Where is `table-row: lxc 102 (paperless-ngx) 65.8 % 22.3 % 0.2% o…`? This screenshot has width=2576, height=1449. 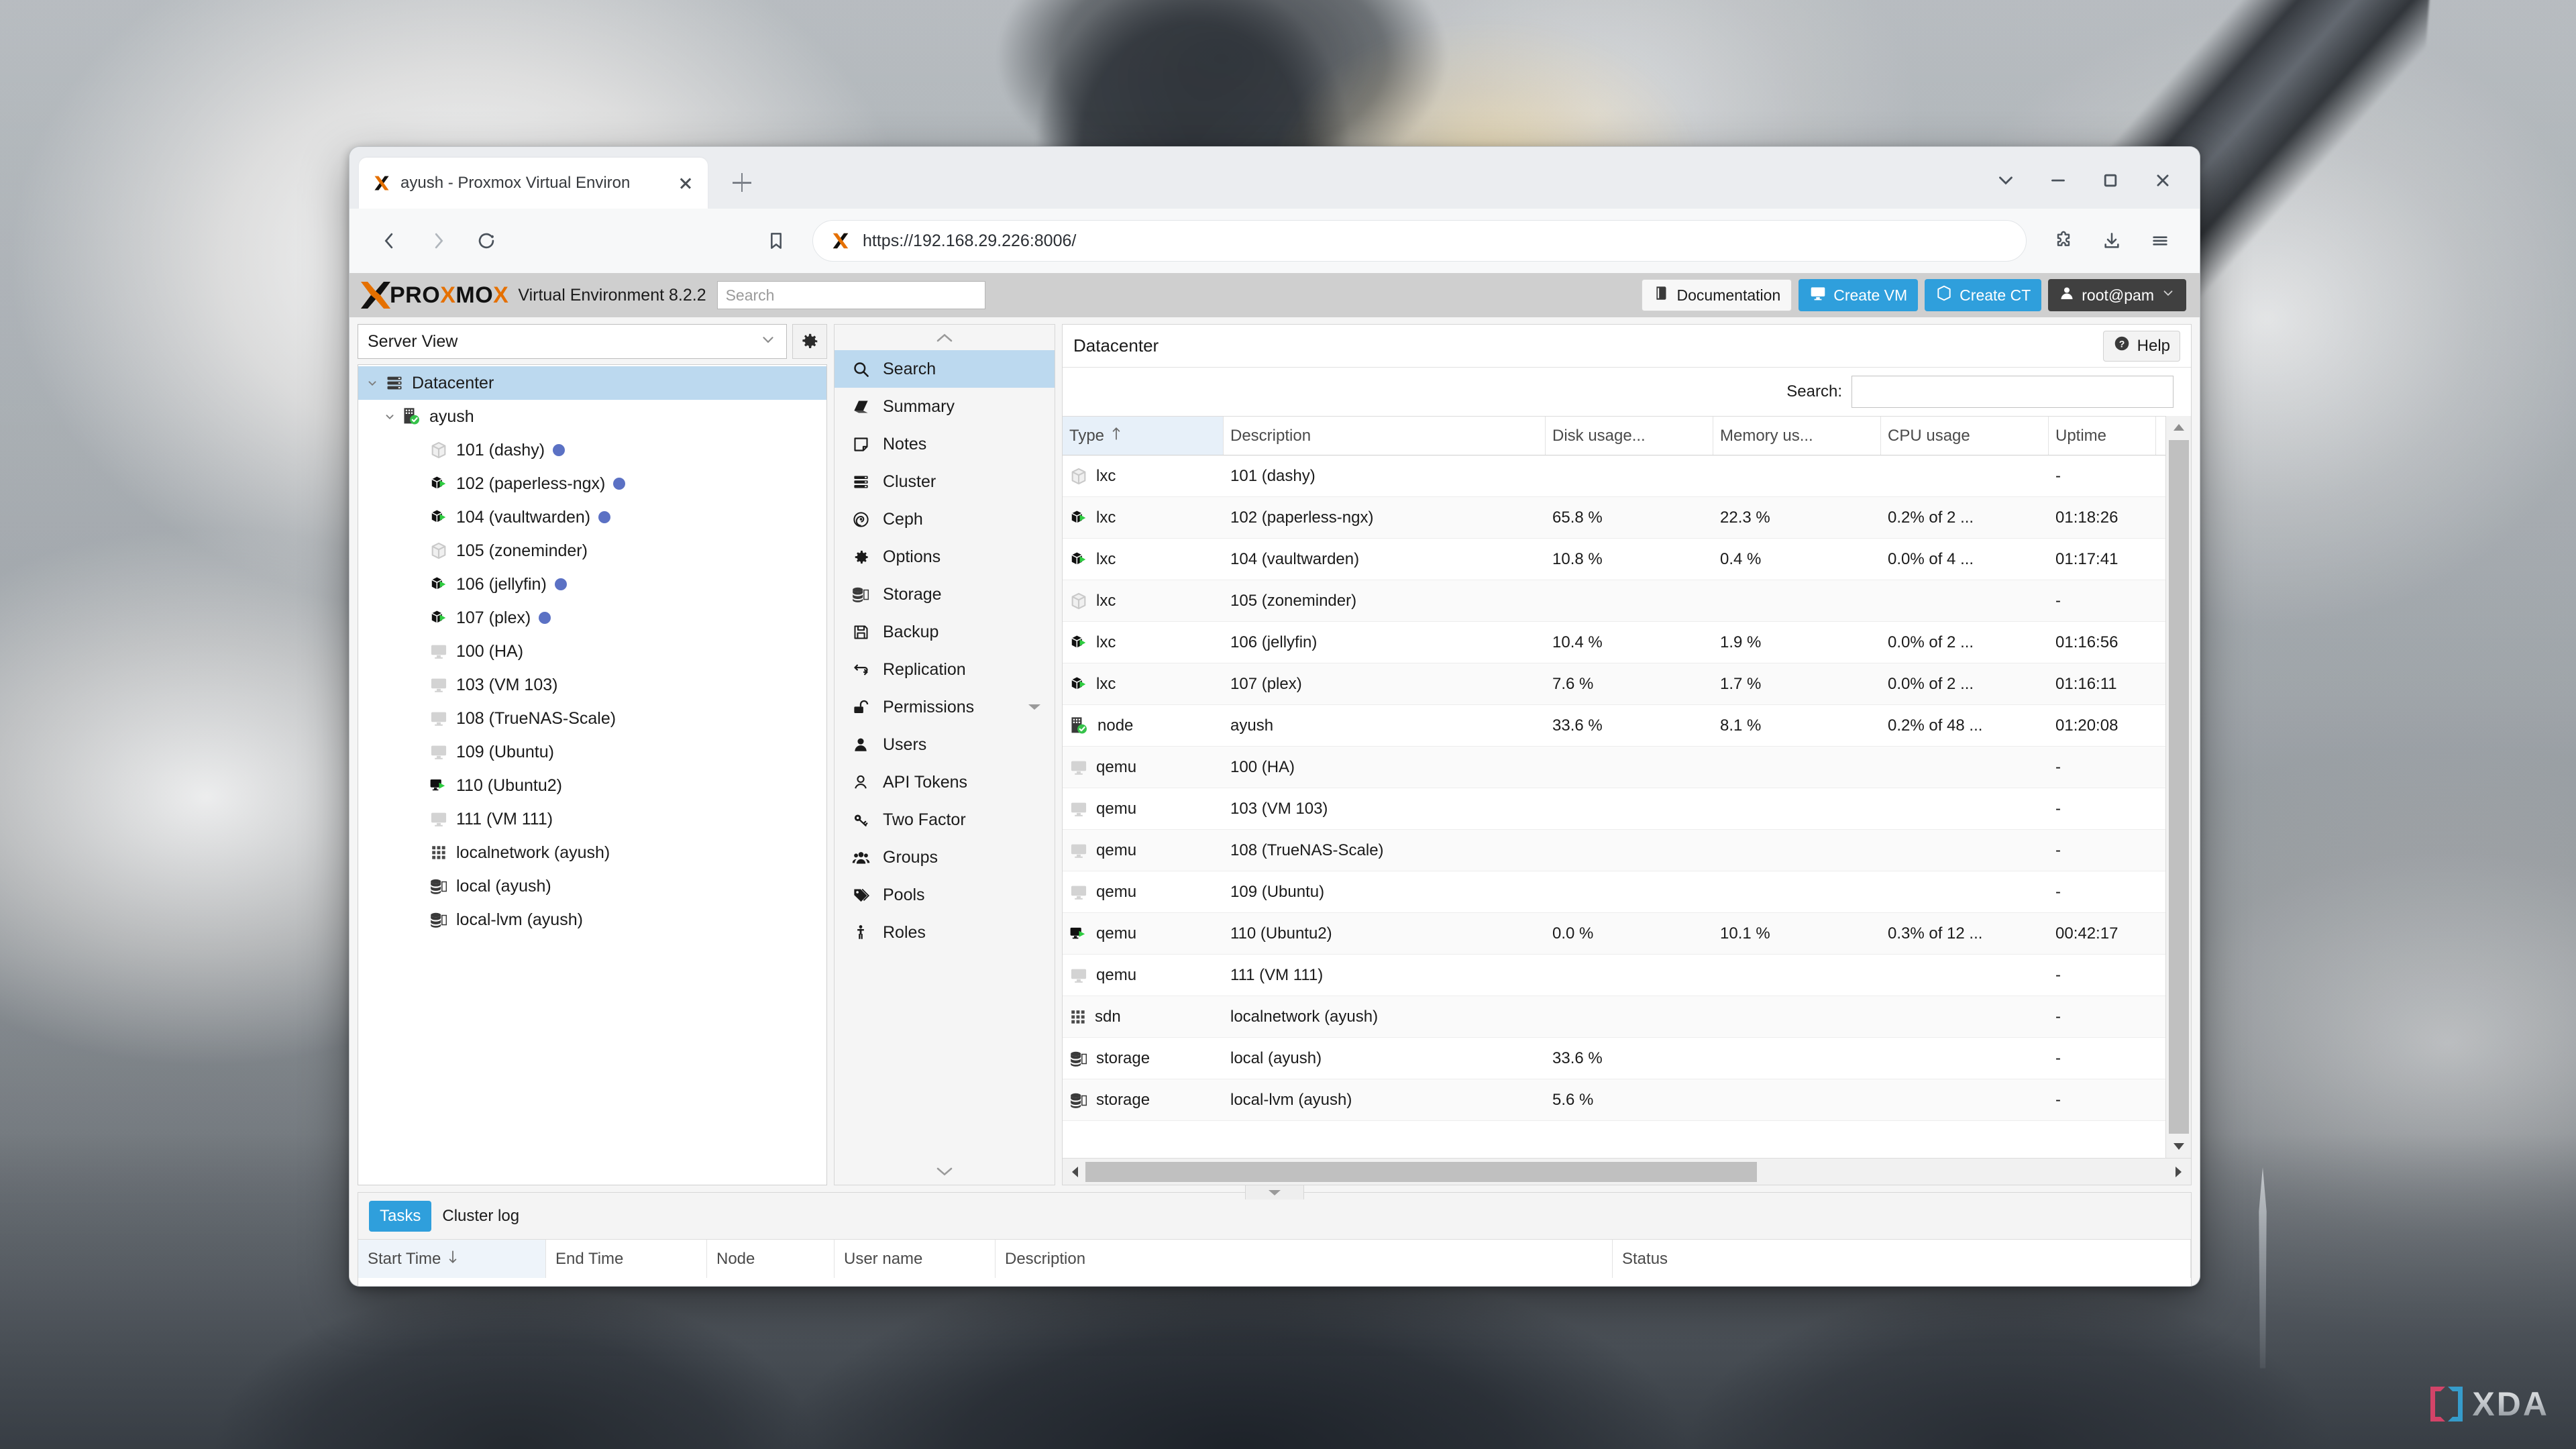 table-row: lxc 102 (paperless-ngx) 65.8 % 22.3 % 0.2% o… is located at coordinates (1627, 518).